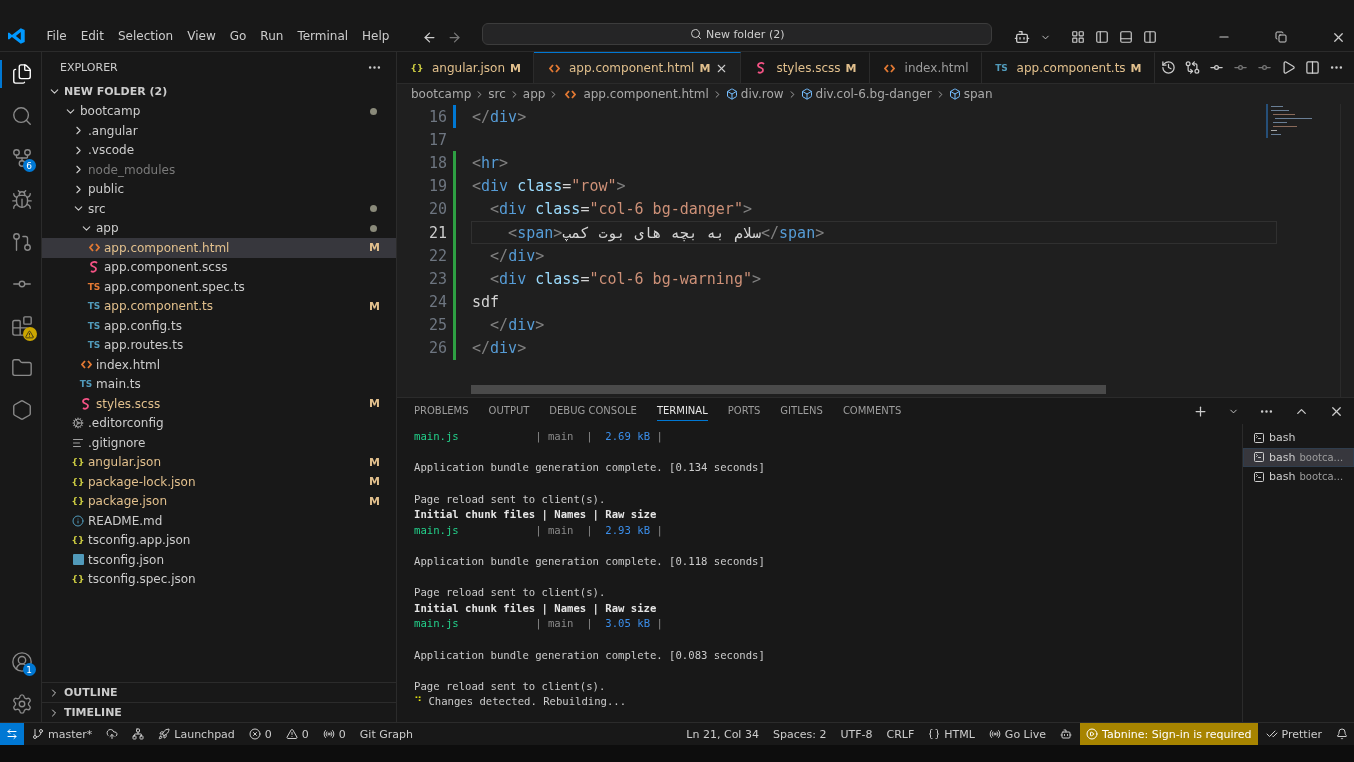 Image resolution: width=1354 pixels, height=762 pixels. I want to click on play-icon, so click(1288, 67).